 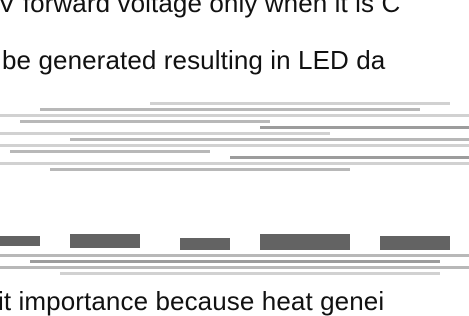 What do you see at coordinates (192, 301) in the screenshot?
I see `text-line-3: it importance because heat genei` at bounding box center [192, 301].